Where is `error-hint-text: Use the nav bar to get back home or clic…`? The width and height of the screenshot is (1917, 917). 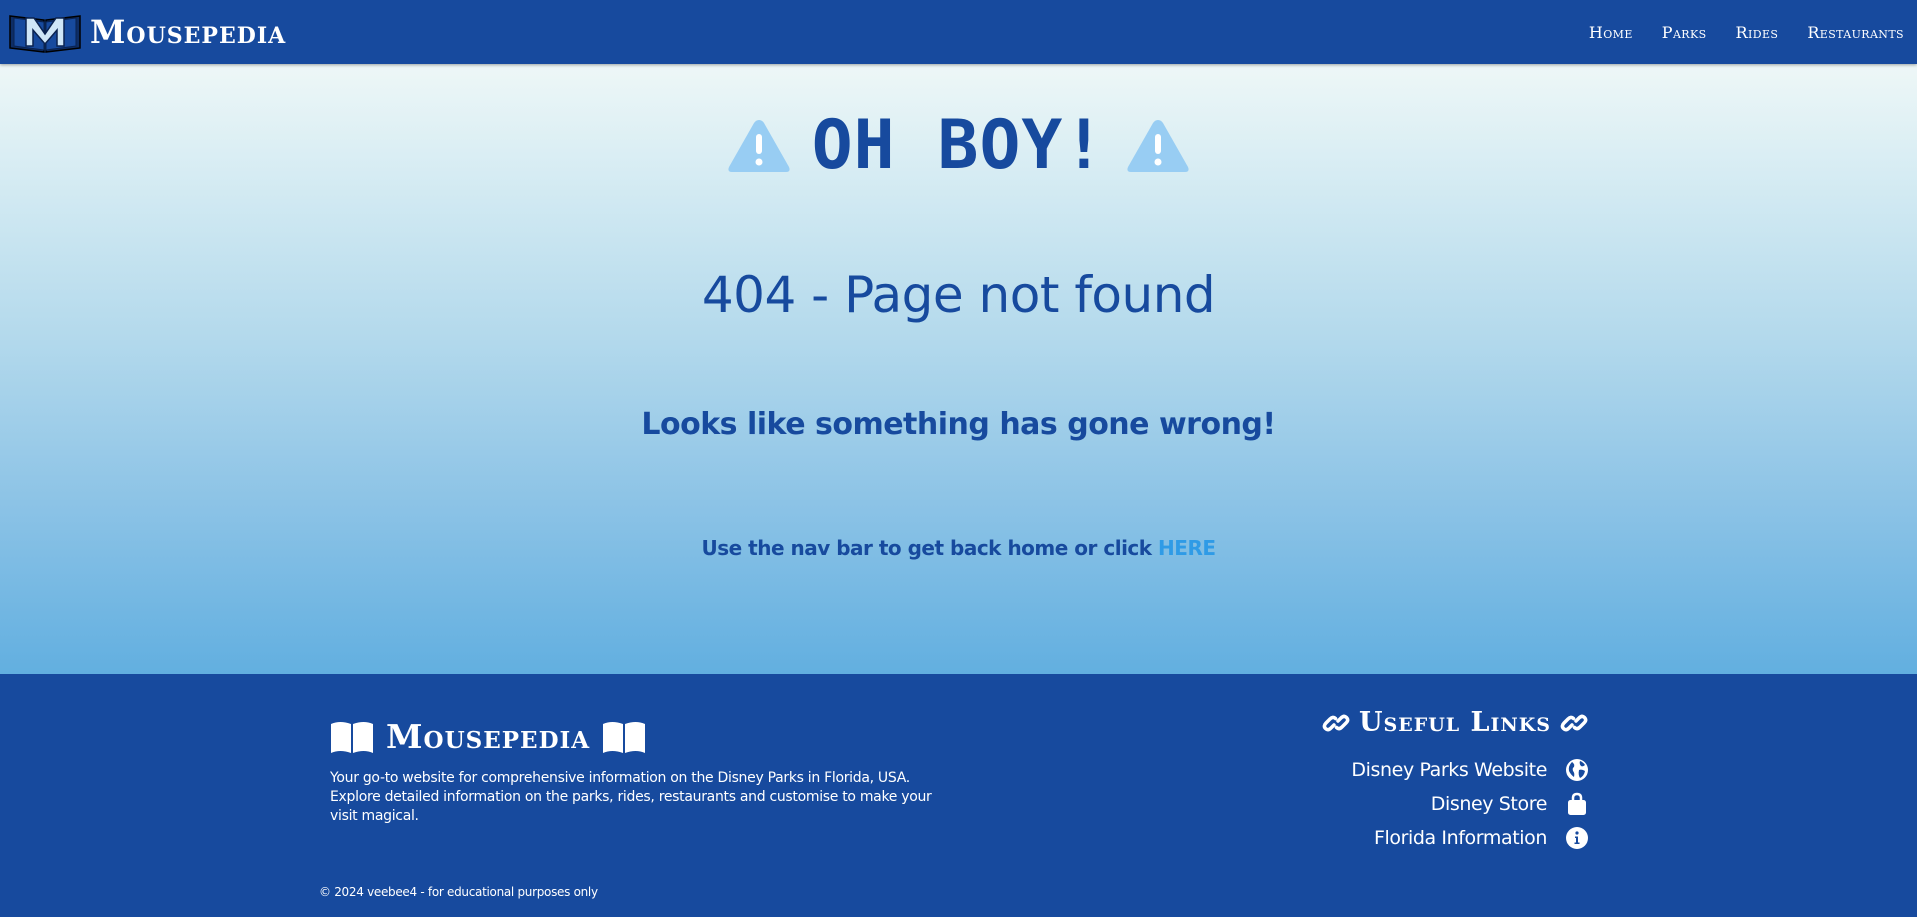
error-hint-text: Use the nav bar to get back home or clic… is located at coordinates (930, 548).